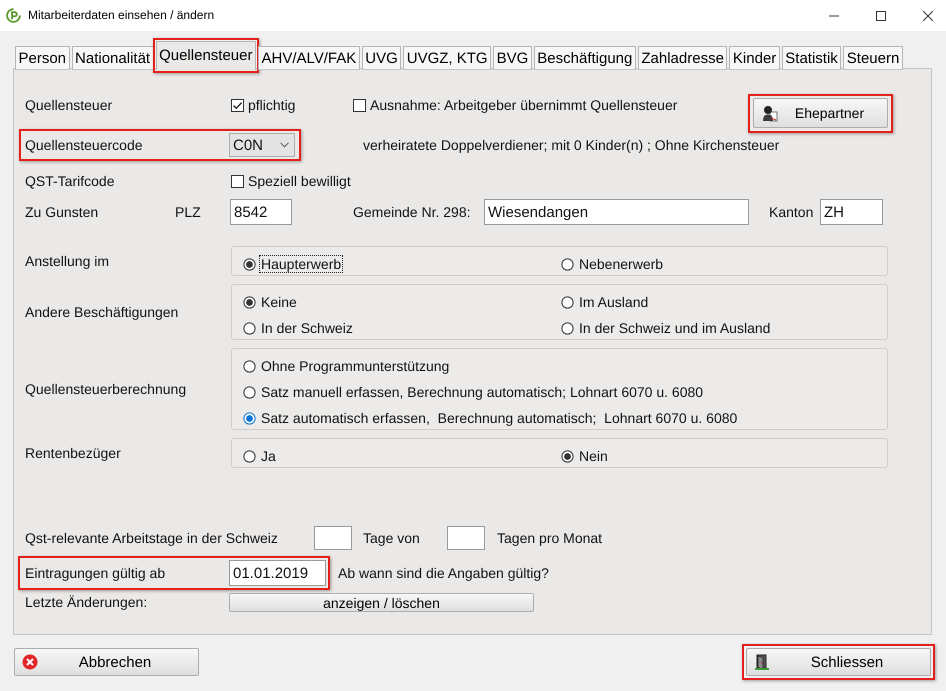 The width and height of the screenshot is (946, 691). What do you see at coordinates (62, 212) in the screenshot?
I see `field-label: Zu Gunsten` at bounding box center [62, 212].